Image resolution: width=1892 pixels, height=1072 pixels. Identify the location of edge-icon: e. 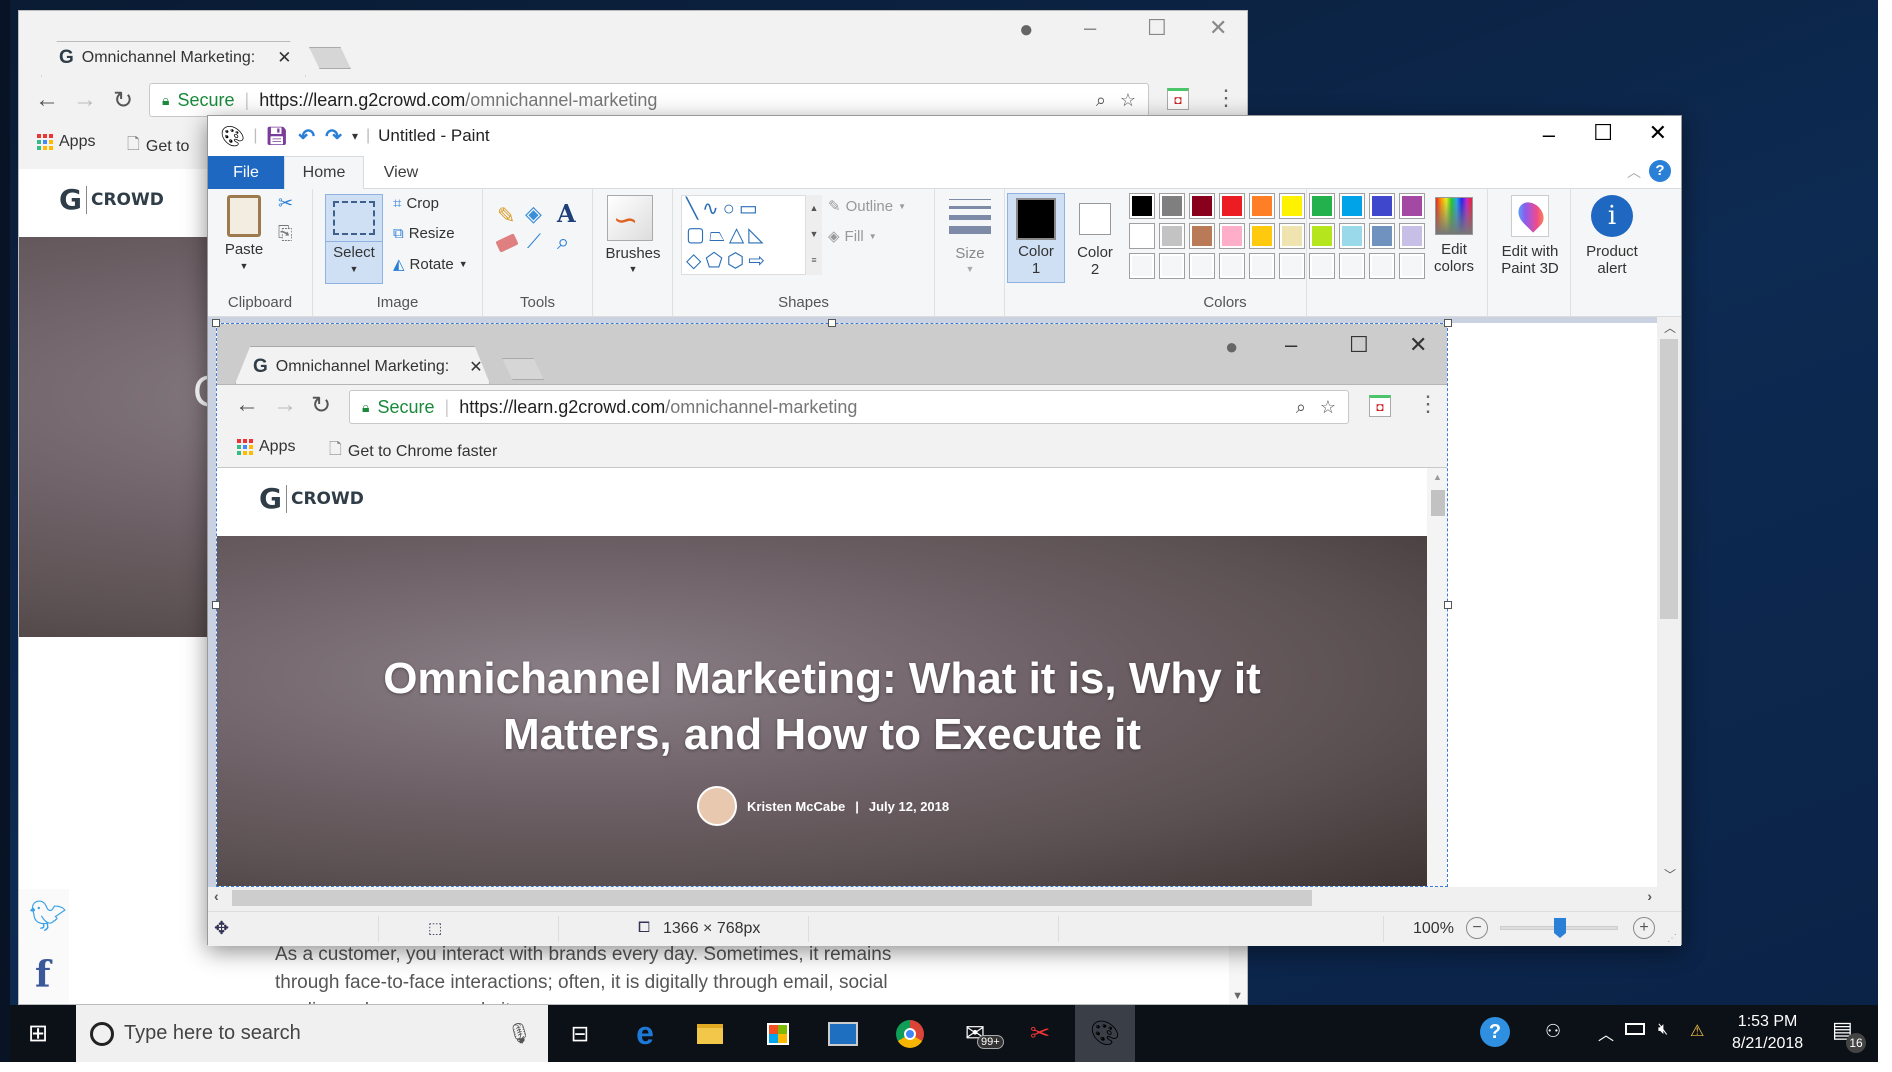
(645, 1033).